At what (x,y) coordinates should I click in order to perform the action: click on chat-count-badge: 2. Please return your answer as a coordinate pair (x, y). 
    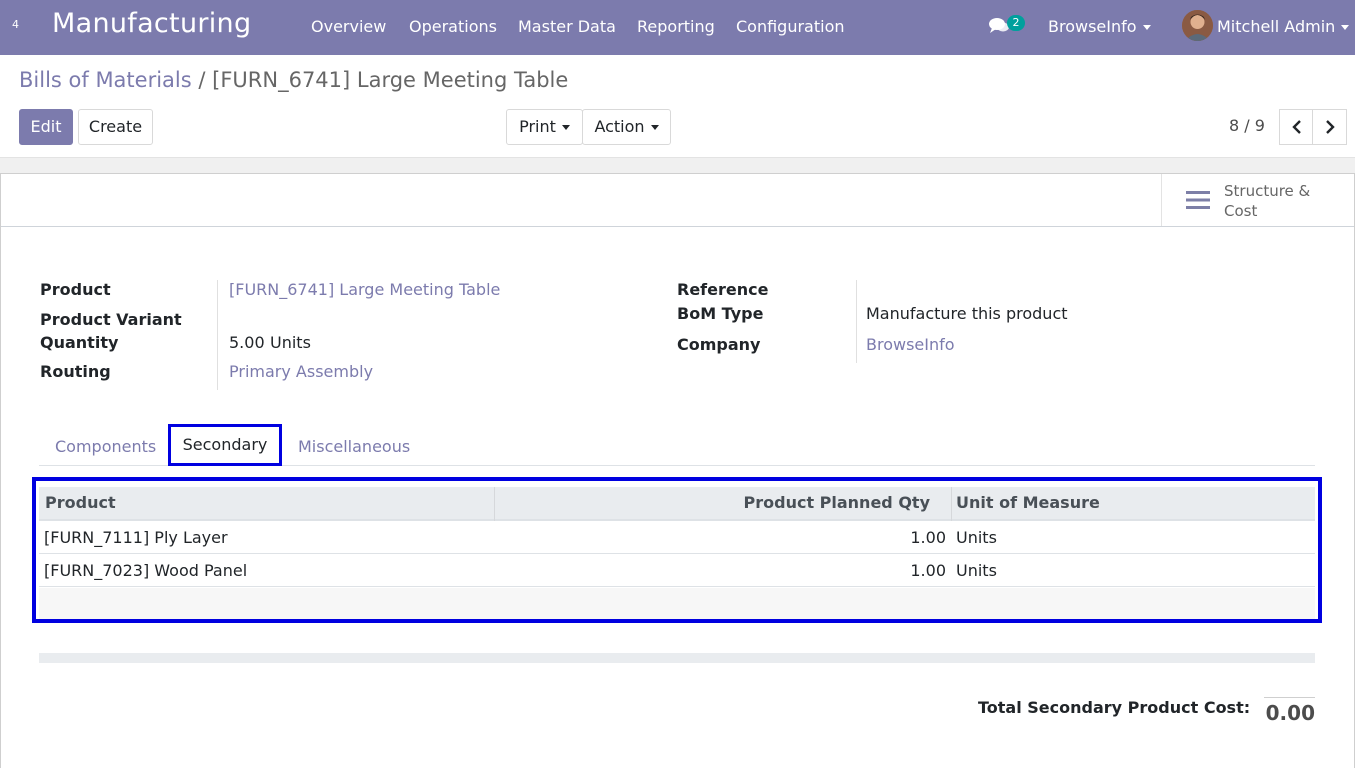
    Looking at the image, I should click on (1016, 23).